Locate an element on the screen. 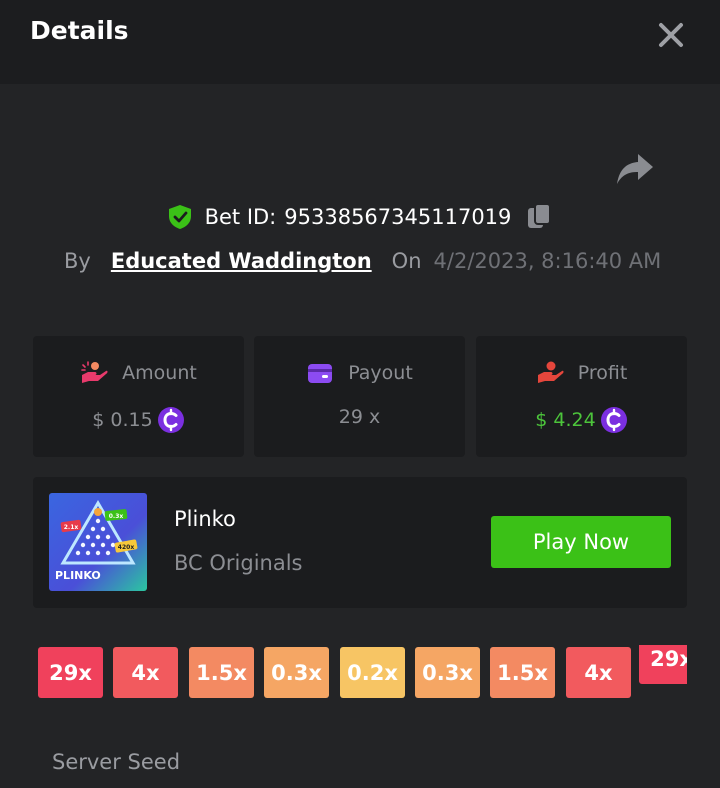 The width and height of the screenshot is (720, 788). bet-date: 4/2/2023, 8:16:40 AM is located at coordinates (547, 261).